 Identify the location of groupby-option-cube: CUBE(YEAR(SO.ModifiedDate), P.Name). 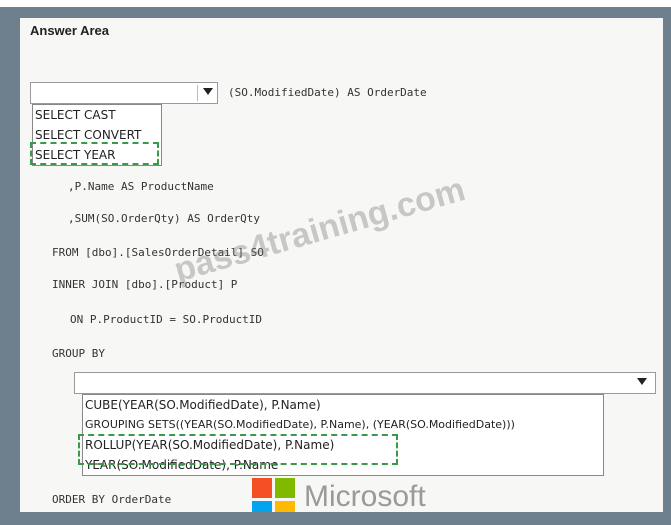
(343, 405).